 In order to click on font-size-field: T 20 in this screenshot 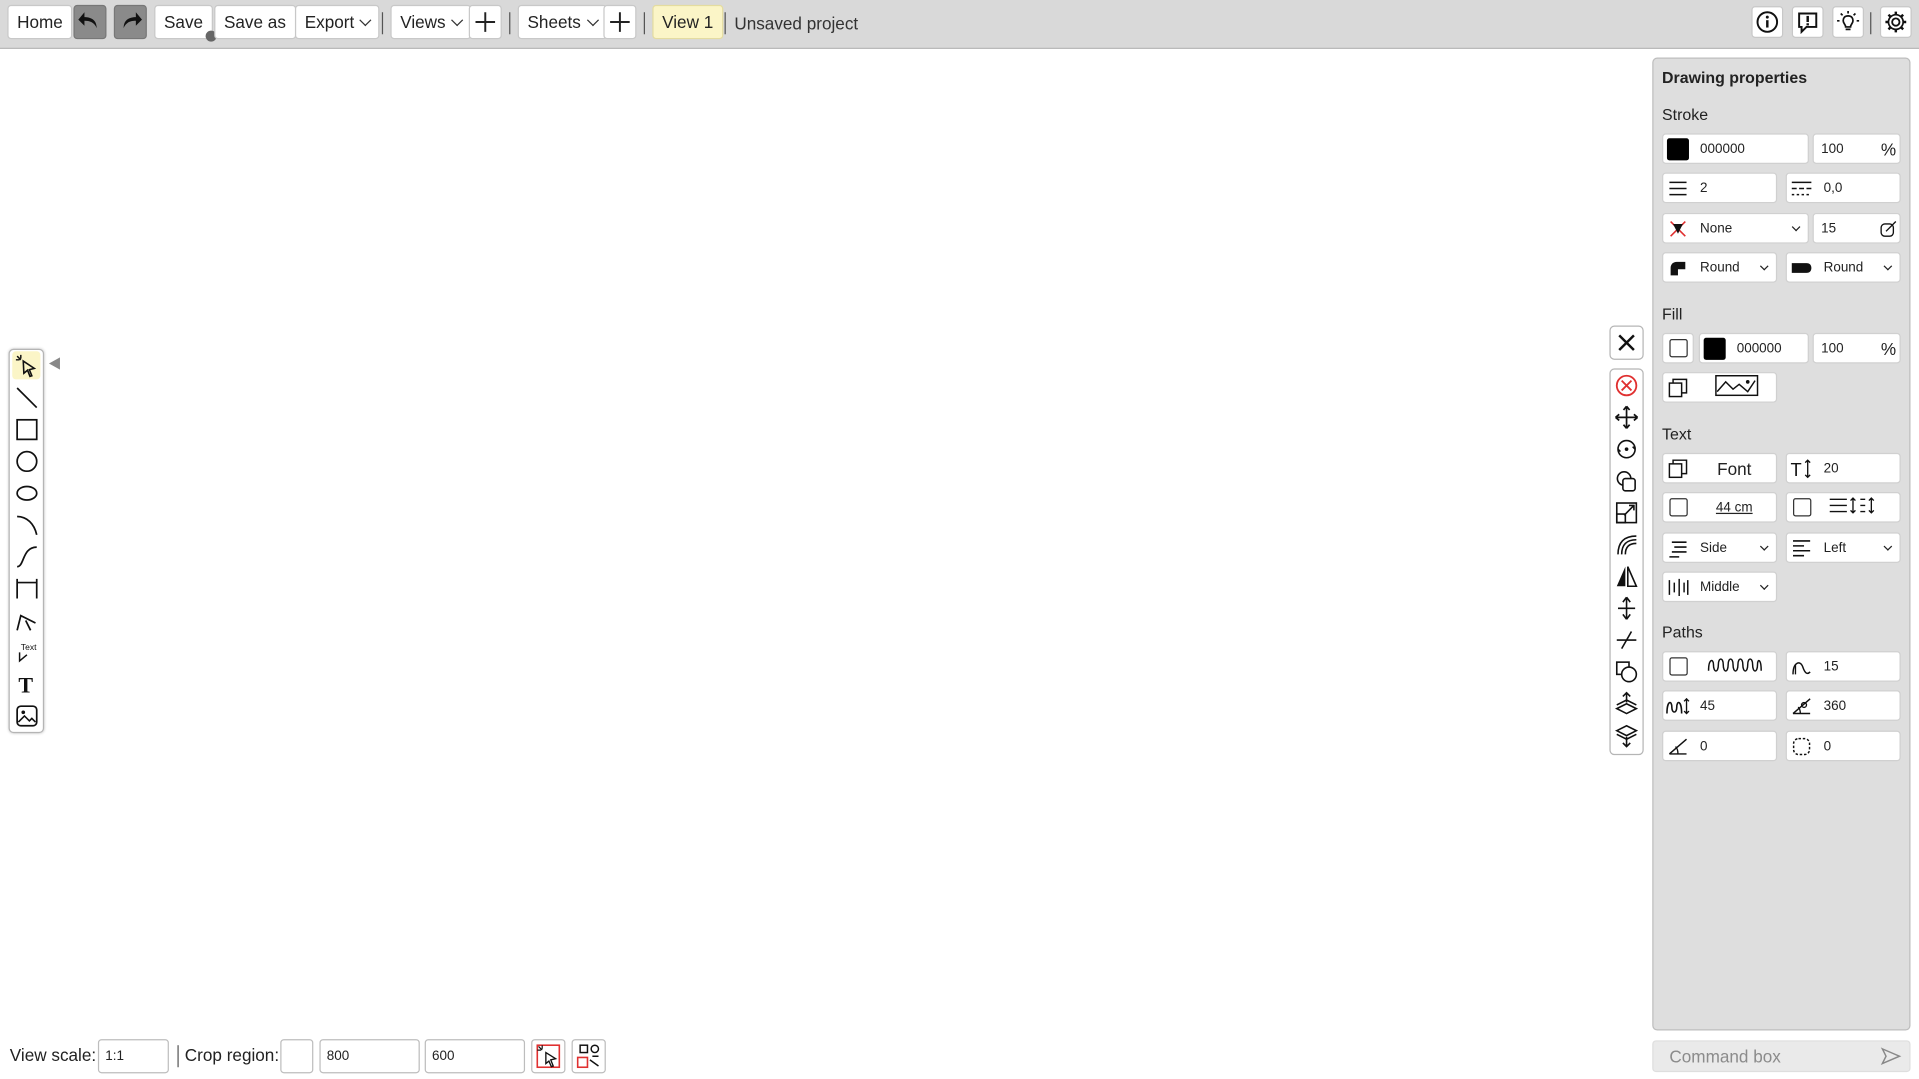, I will do `click(1843, 468)`.